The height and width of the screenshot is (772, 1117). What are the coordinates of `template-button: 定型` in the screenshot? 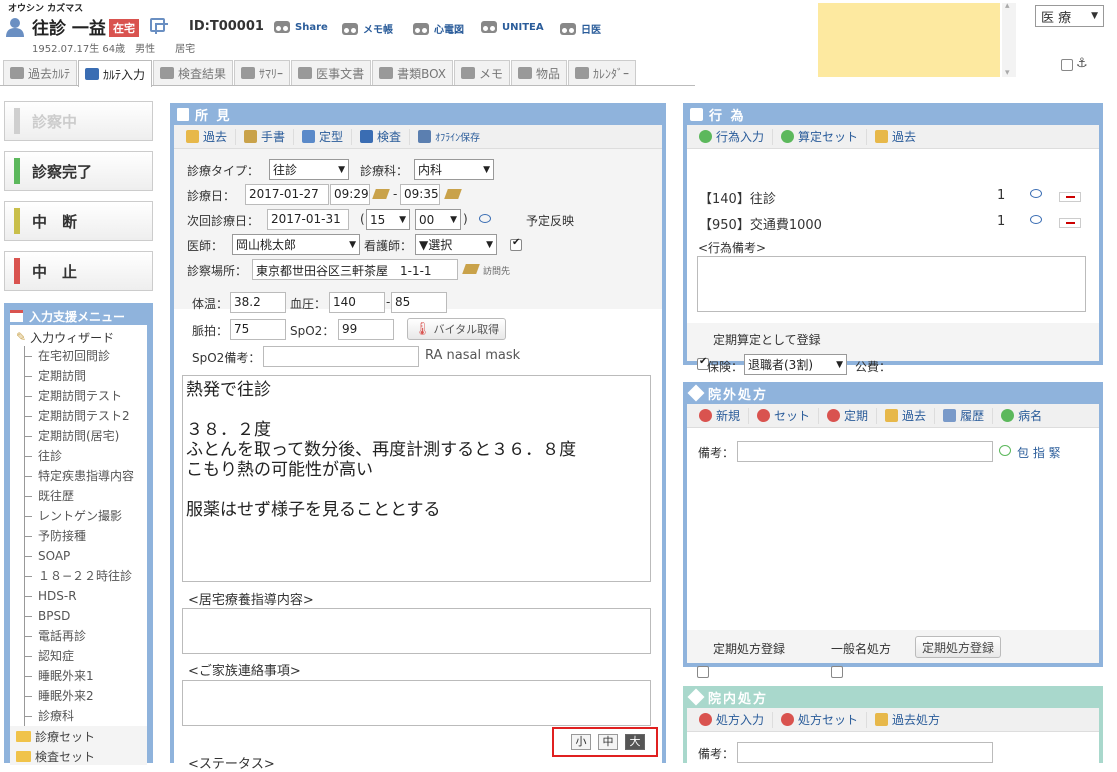 It's located at (323, 136).